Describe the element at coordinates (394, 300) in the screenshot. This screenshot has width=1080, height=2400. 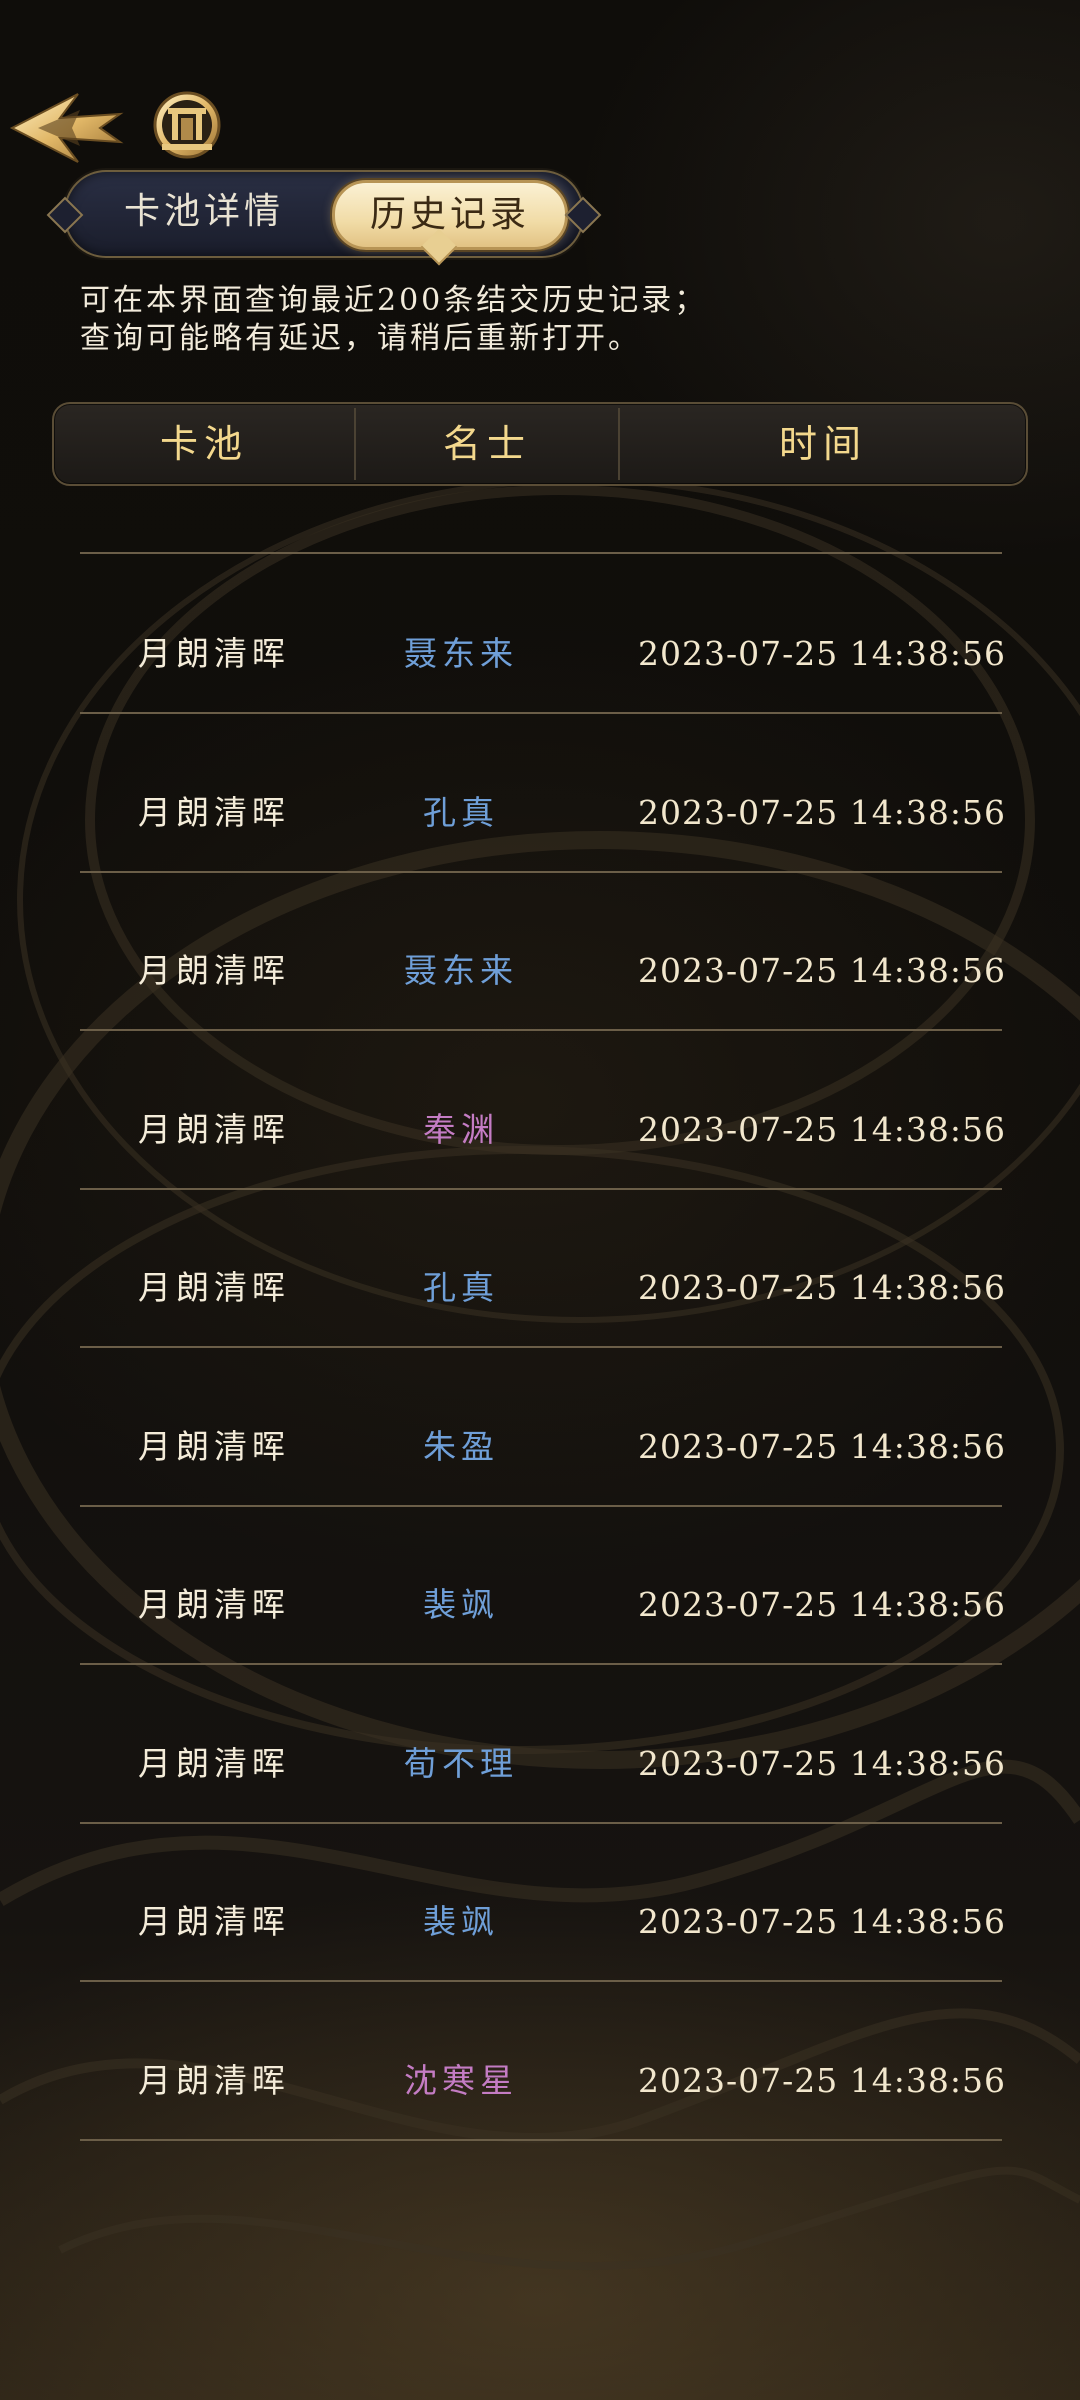
I see `notice-line-1: 可在本界面查询最近200条结交历史记录；` at that location.